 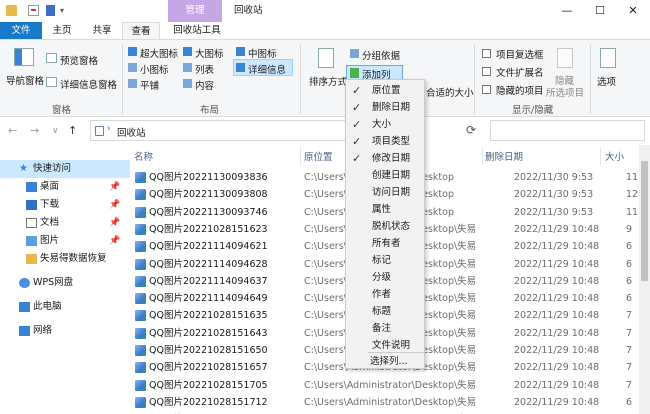 I want to click on menu-item: ✓ 大小, so click(x=385, y=124).